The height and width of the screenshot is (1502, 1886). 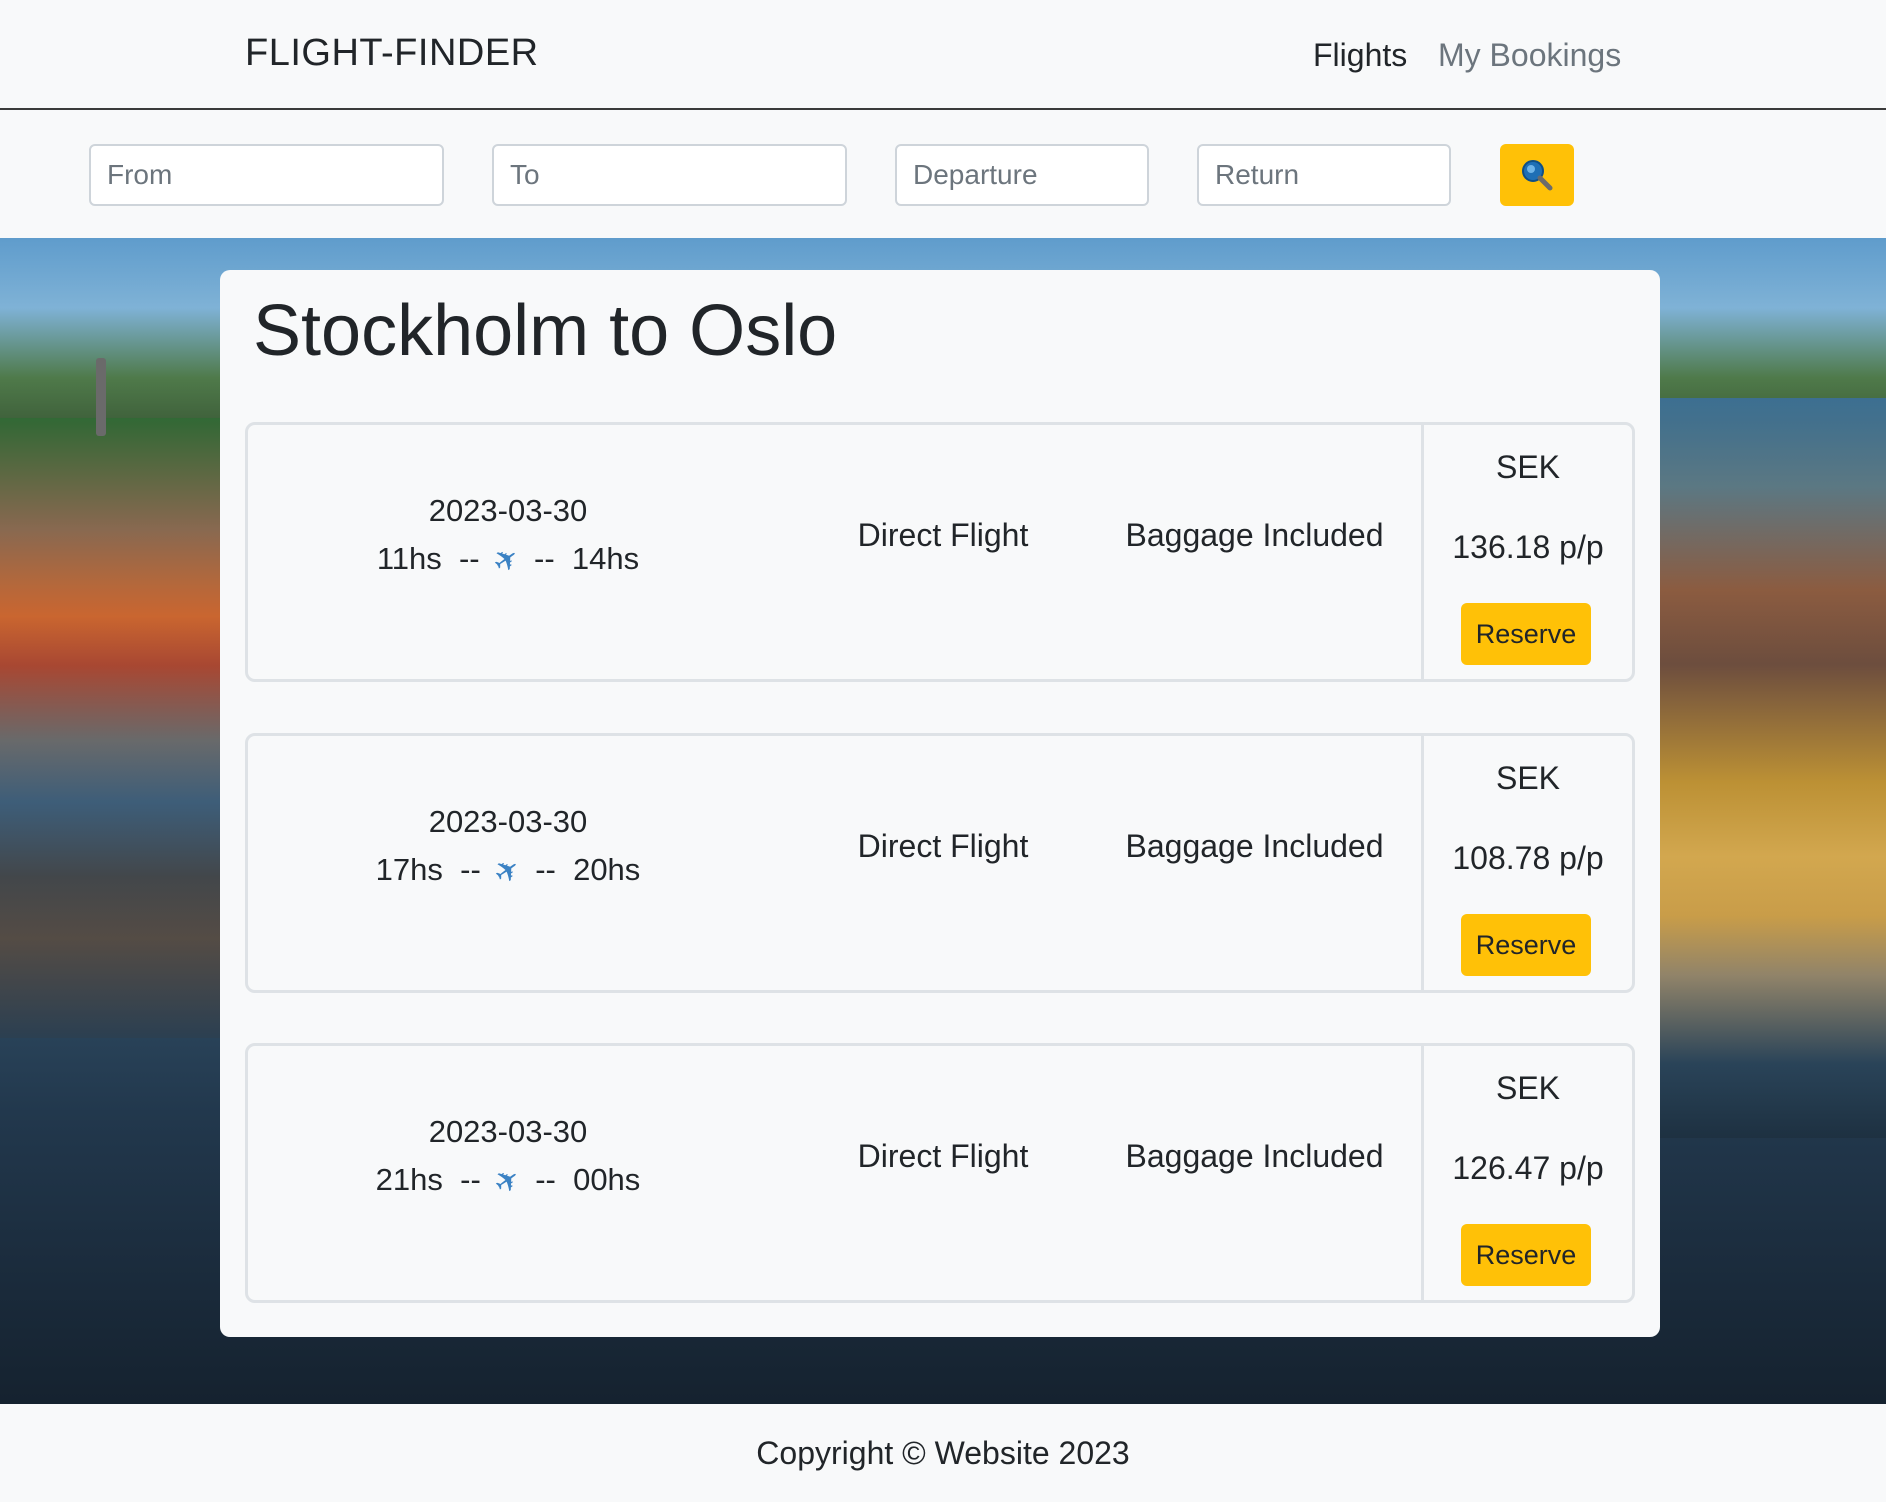 I want to click on search-icon, so click(x=1537, y=175).